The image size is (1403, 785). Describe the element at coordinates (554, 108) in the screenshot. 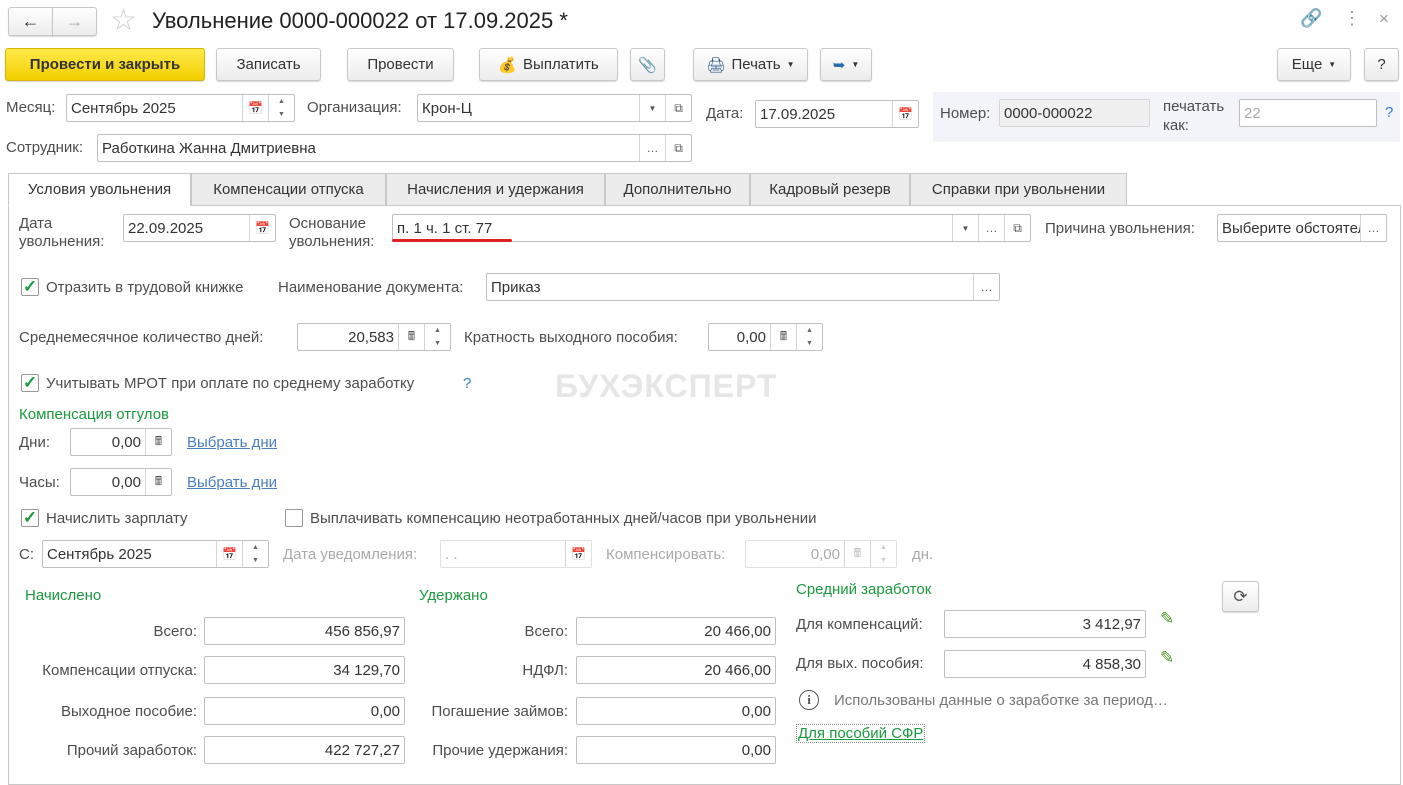

I see `org-field: Крон-Ц ▼ ⧉` at that location.